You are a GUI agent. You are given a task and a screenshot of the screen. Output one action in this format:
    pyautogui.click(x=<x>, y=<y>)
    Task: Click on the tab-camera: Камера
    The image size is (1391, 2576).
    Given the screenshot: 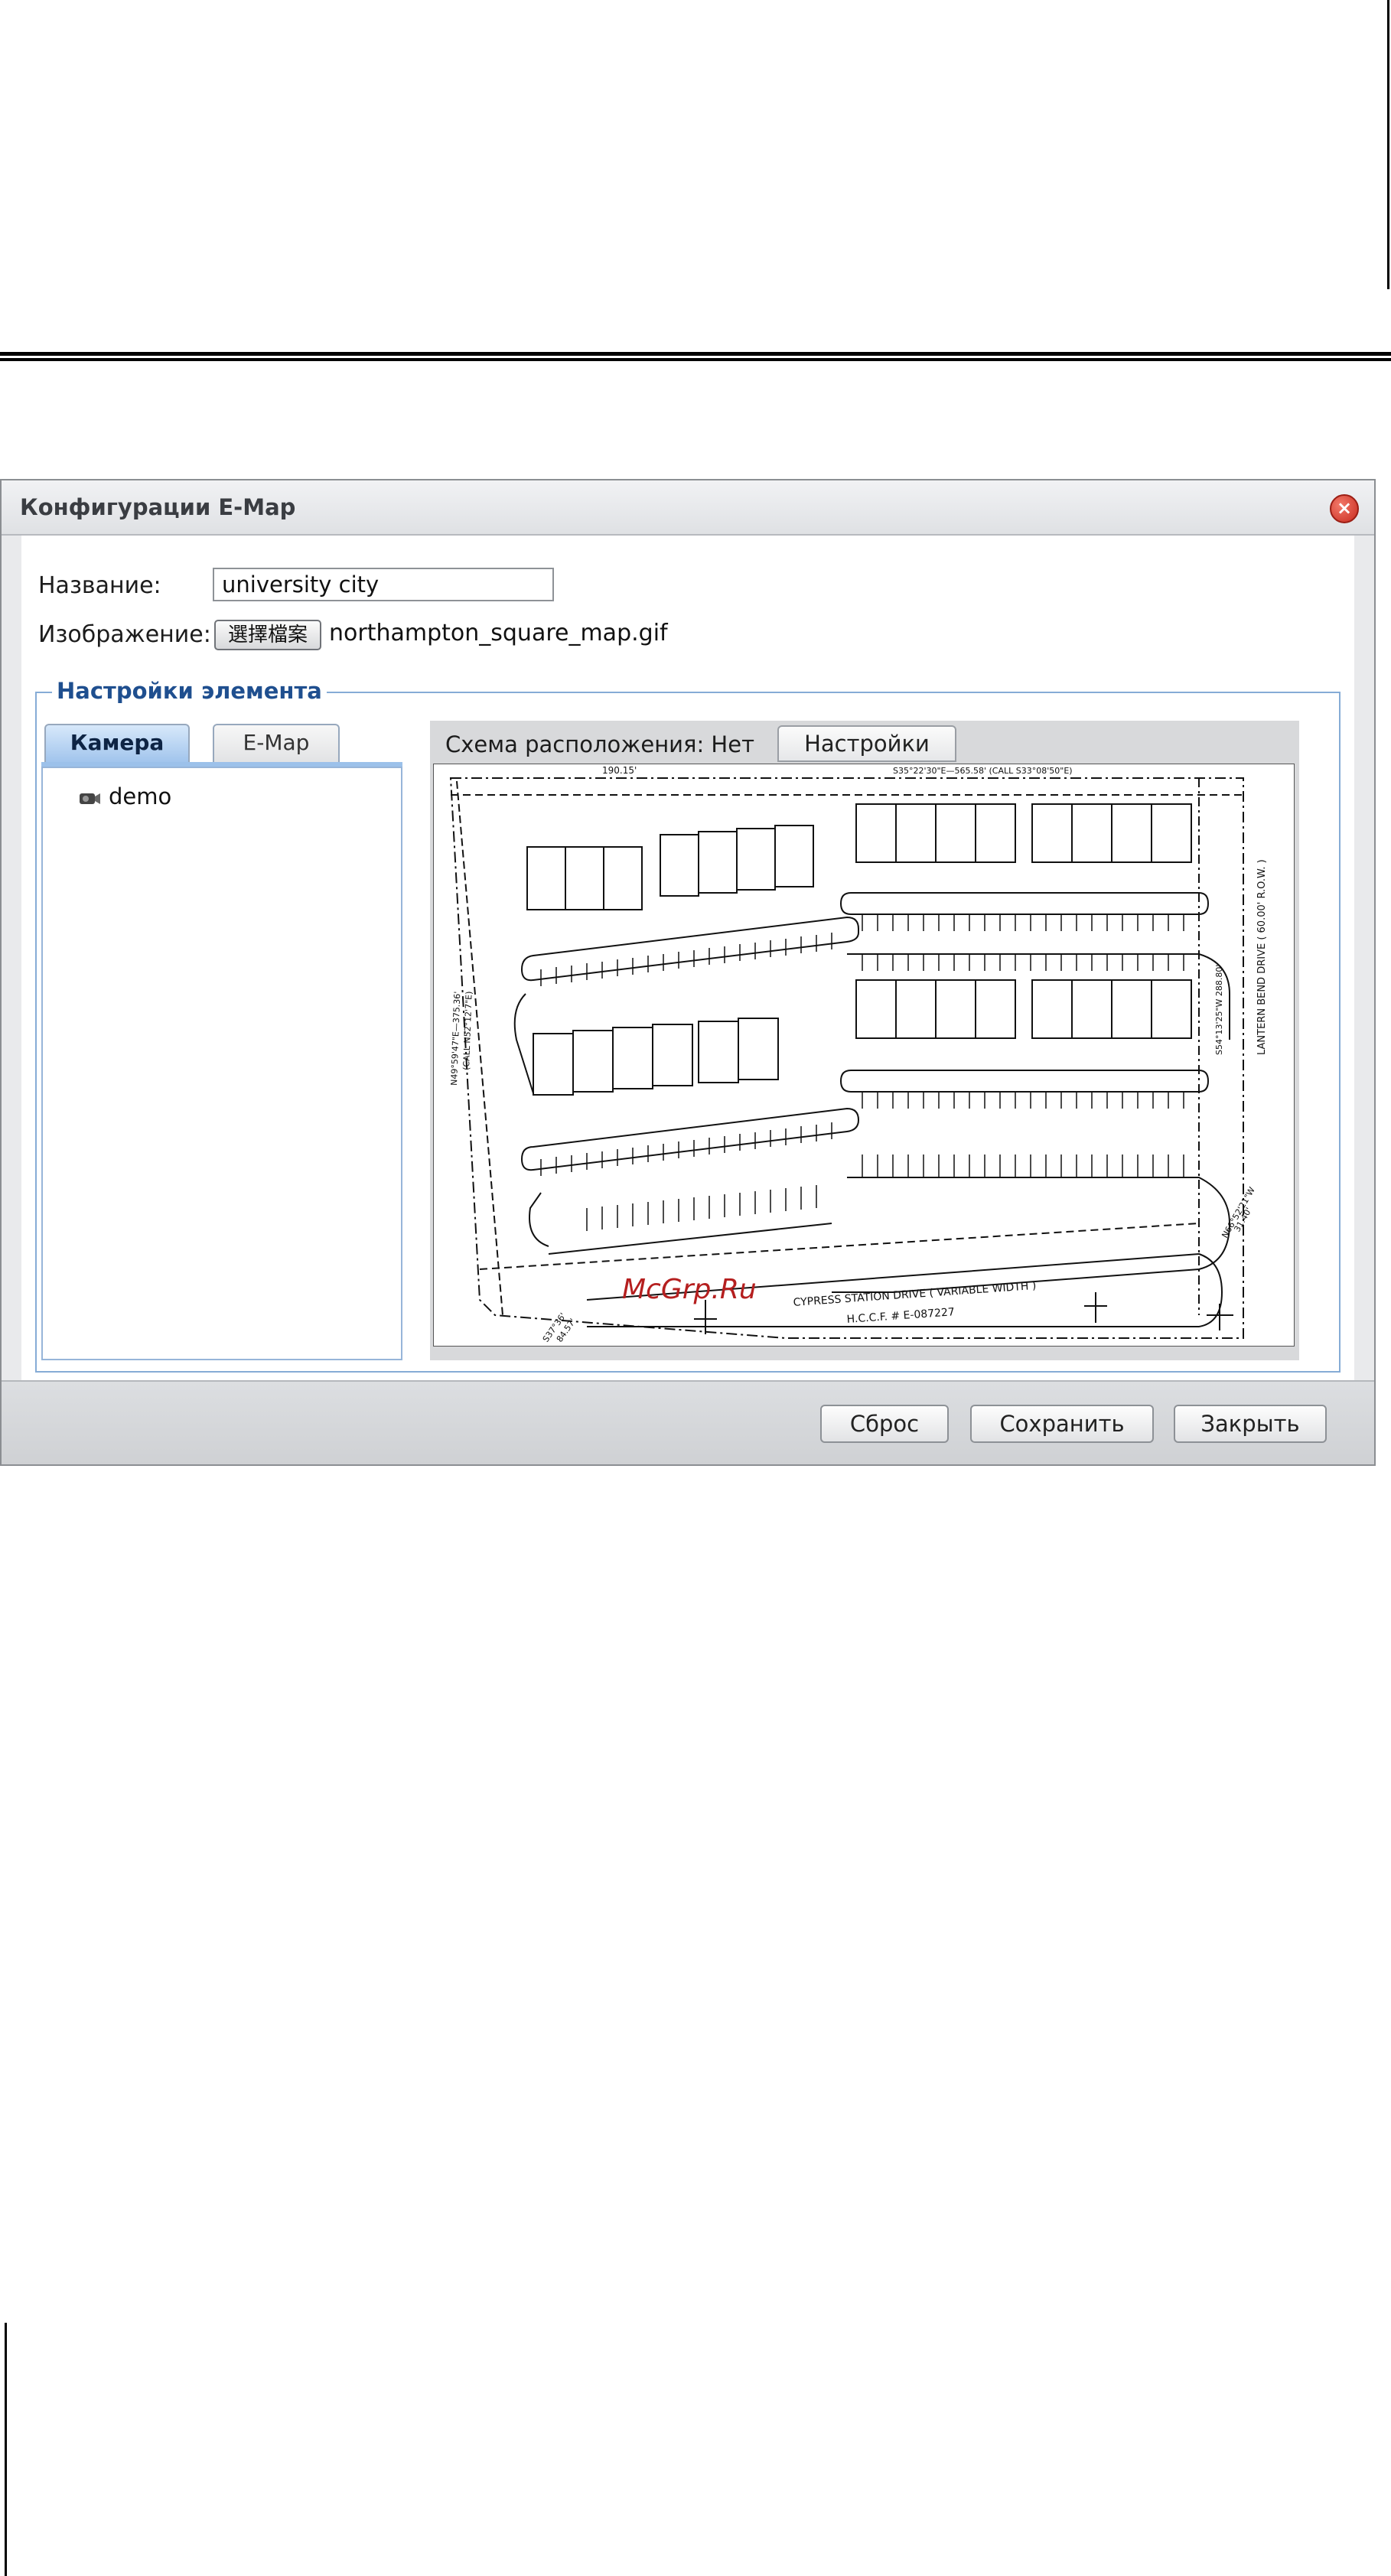 What is the action you would take?
    pyautogui.click(x=117, y=744)
    